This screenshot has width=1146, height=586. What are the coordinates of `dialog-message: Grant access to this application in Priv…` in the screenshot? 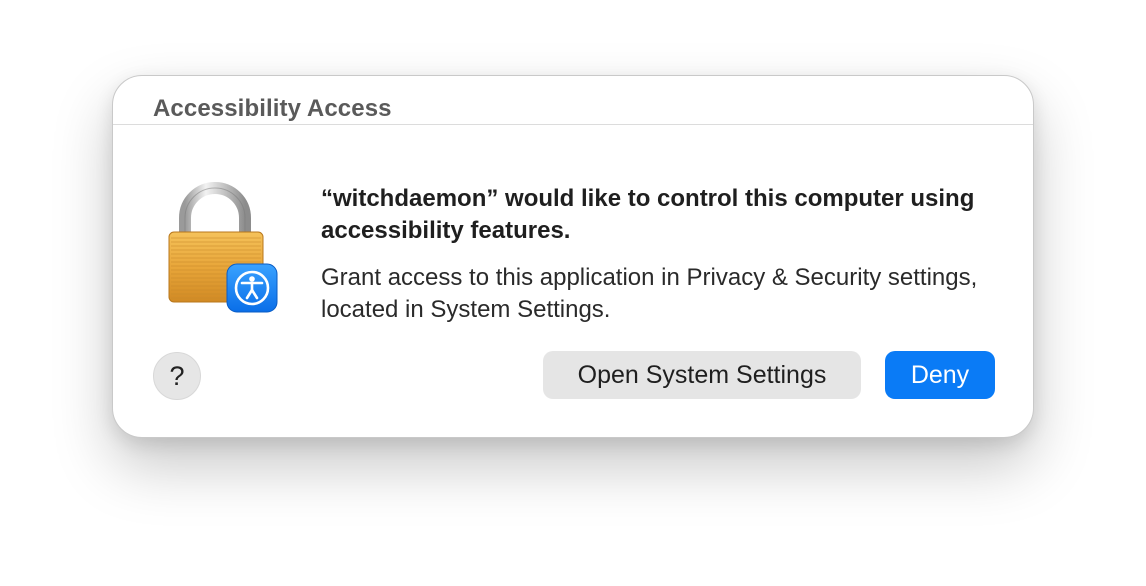 It's located at (649, 293).